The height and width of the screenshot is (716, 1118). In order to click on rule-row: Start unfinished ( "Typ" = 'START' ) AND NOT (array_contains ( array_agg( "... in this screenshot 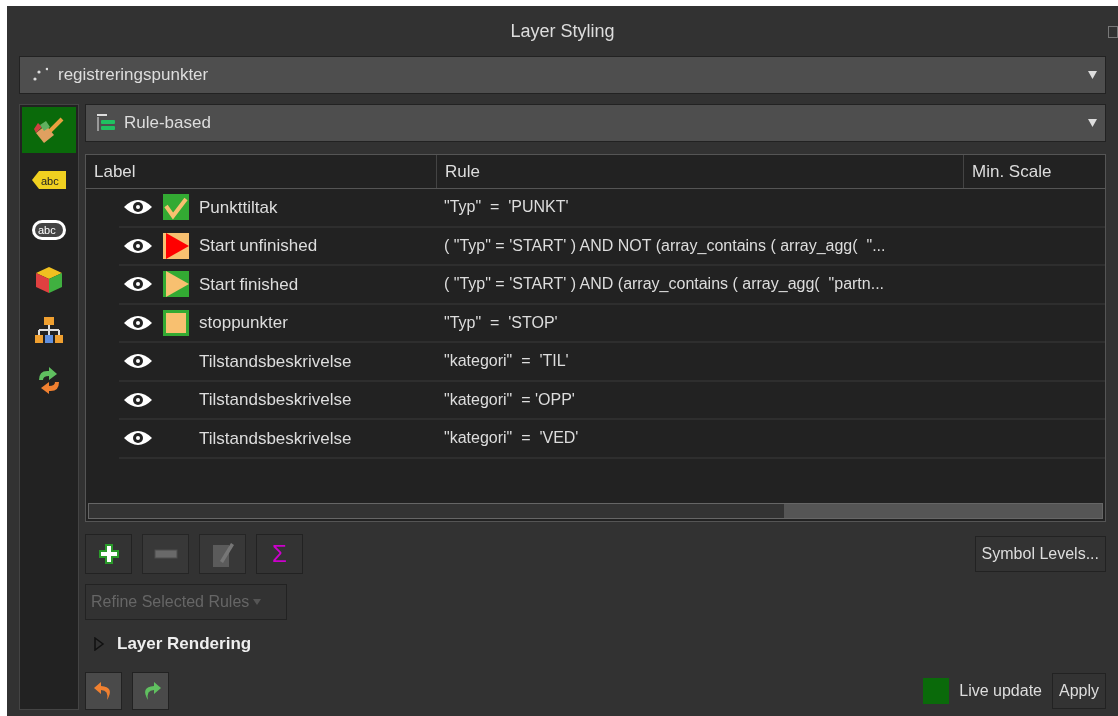, I will do `click(612, 246)`.